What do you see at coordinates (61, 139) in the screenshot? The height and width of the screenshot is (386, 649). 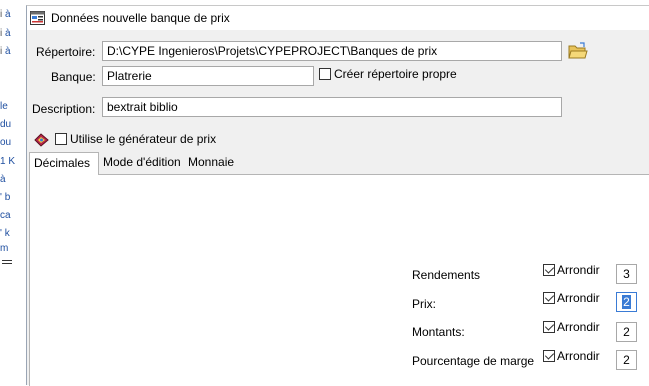 I see `utilise-generateur-checkbox` at bounding box center [61, 139].